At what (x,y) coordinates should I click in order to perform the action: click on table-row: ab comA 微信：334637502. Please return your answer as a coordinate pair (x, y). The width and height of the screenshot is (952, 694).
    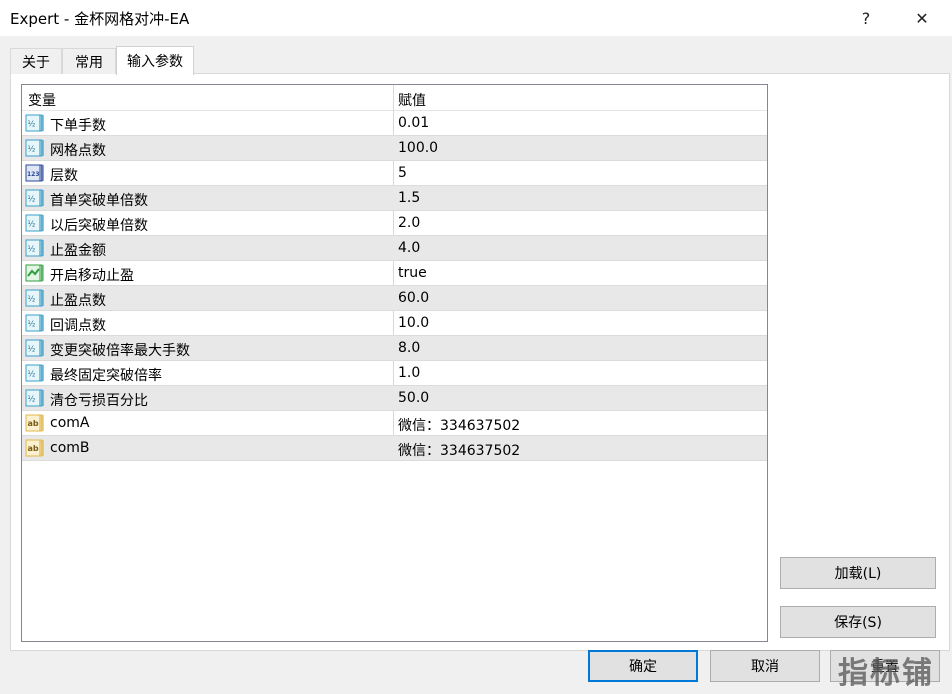
    Looking at the image, I should click on (394, 423).